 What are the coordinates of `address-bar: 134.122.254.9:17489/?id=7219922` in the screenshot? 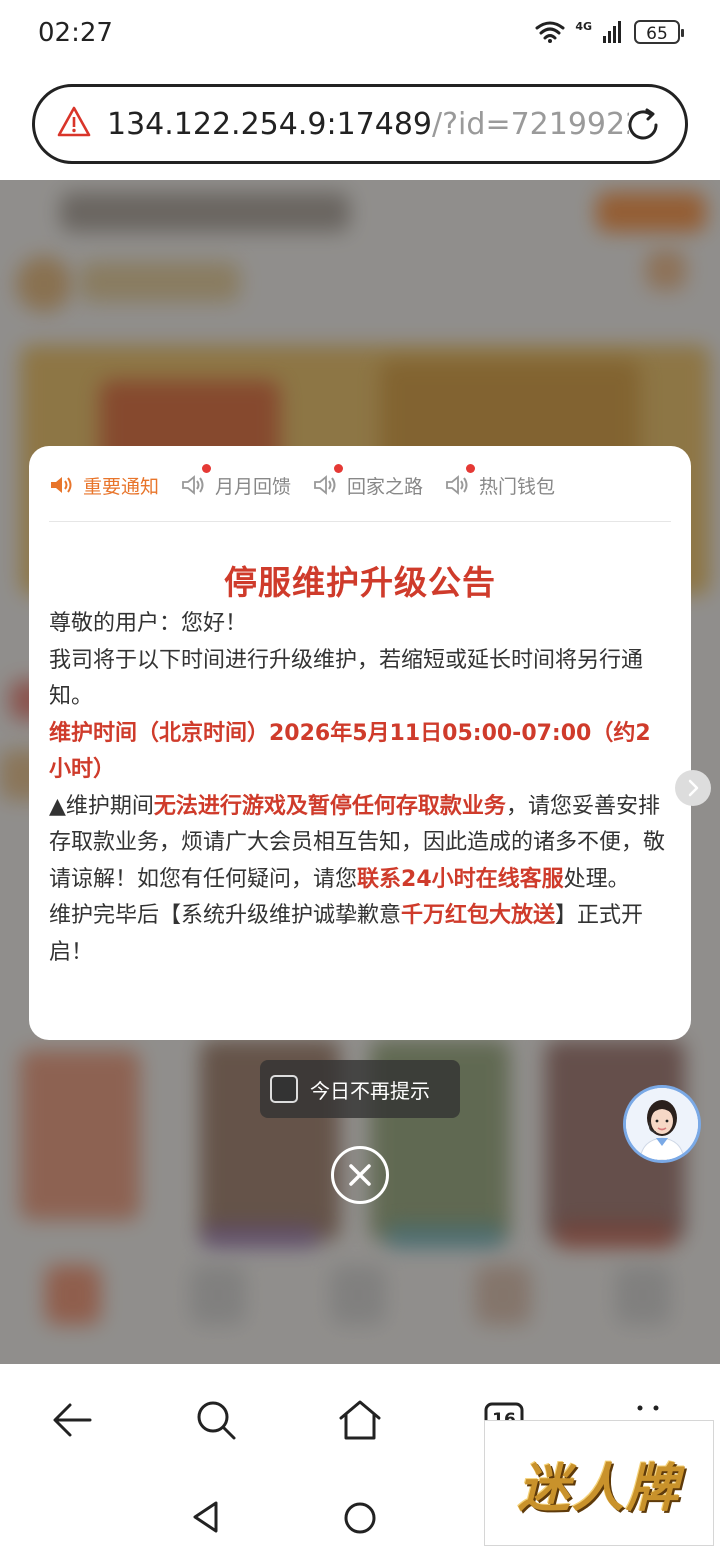 It's located at (360, 124).